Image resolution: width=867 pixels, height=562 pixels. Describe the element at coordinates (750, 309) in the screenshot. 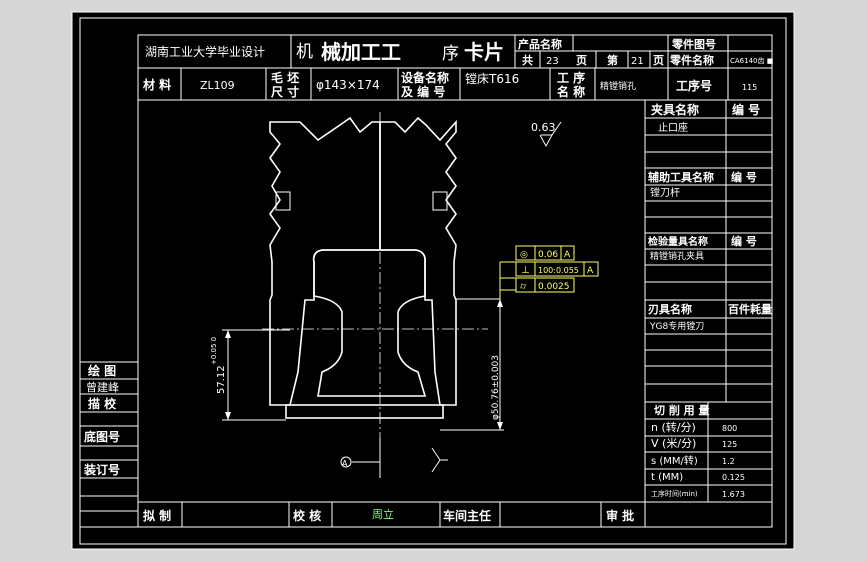

I see `tool-consumption-label: 百件耗量` at that location.